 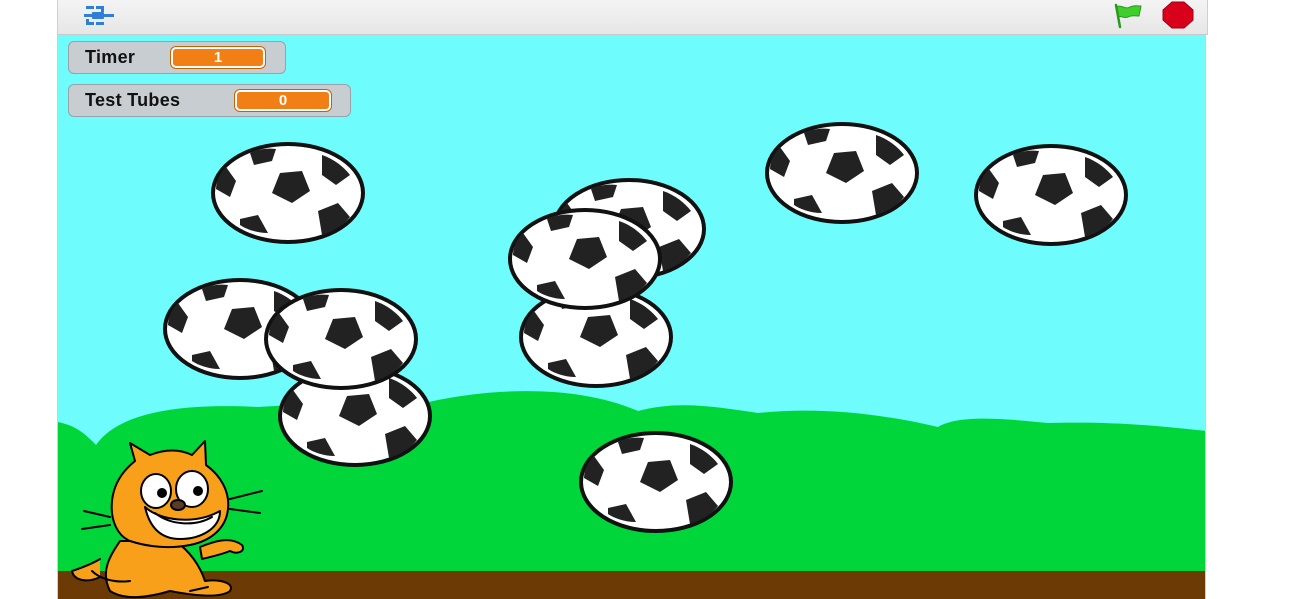 I want to click on scratch-cat, so click(x=175, y=519).